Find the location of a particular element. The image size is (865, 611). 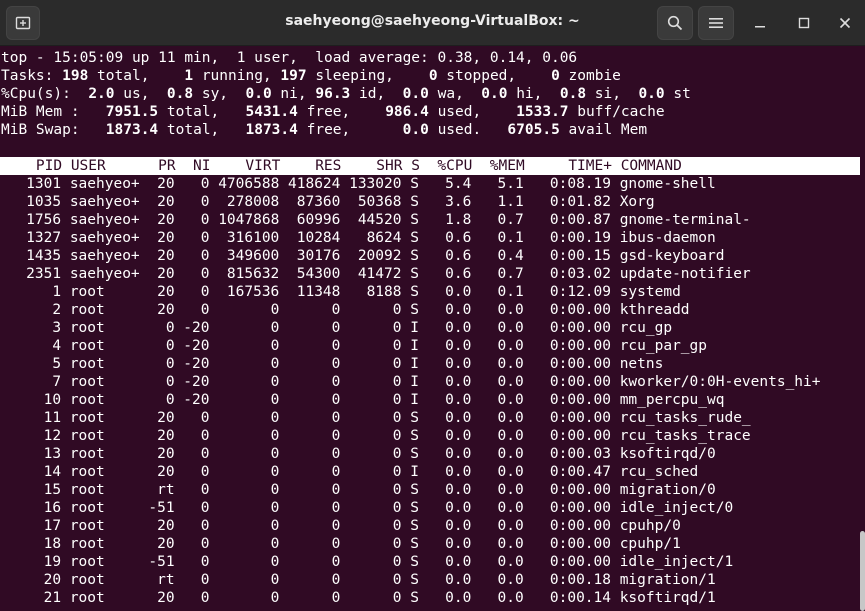

mem-free: 5431.4 is located at coordinates (271, 112).